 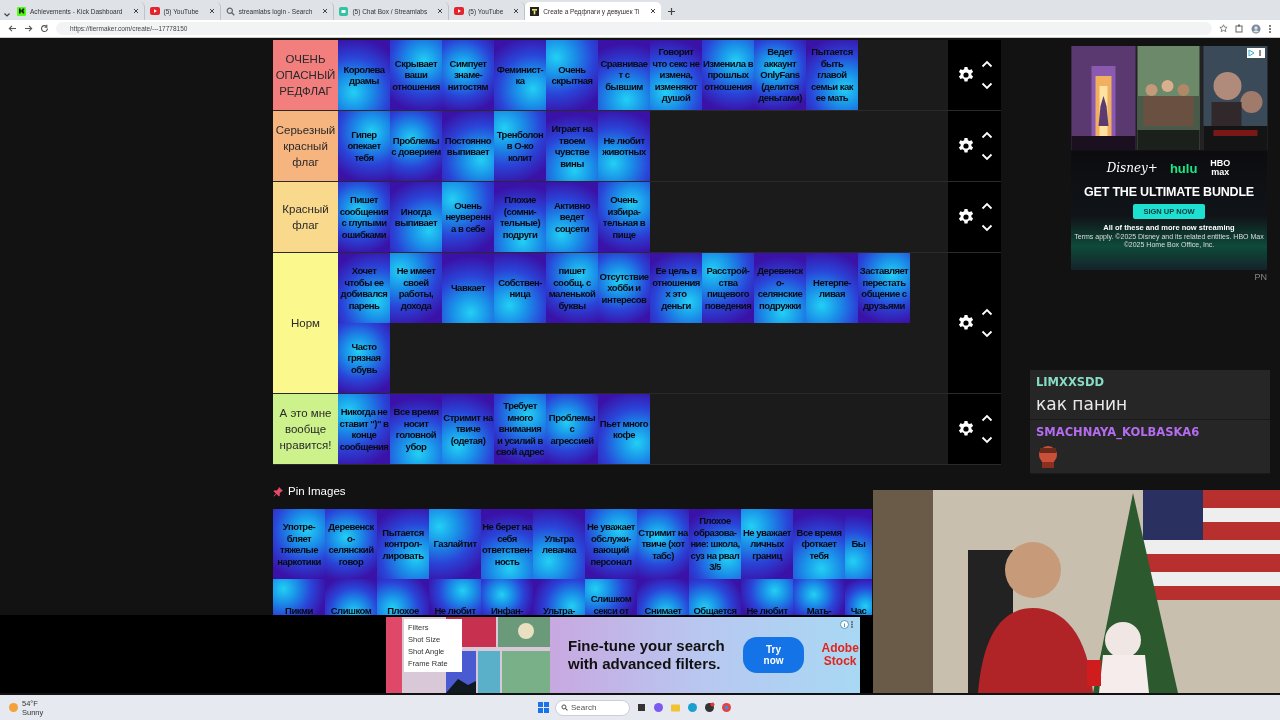 I want to click on tier-item: Все время носит головной убор, so click(x=416, y=429).